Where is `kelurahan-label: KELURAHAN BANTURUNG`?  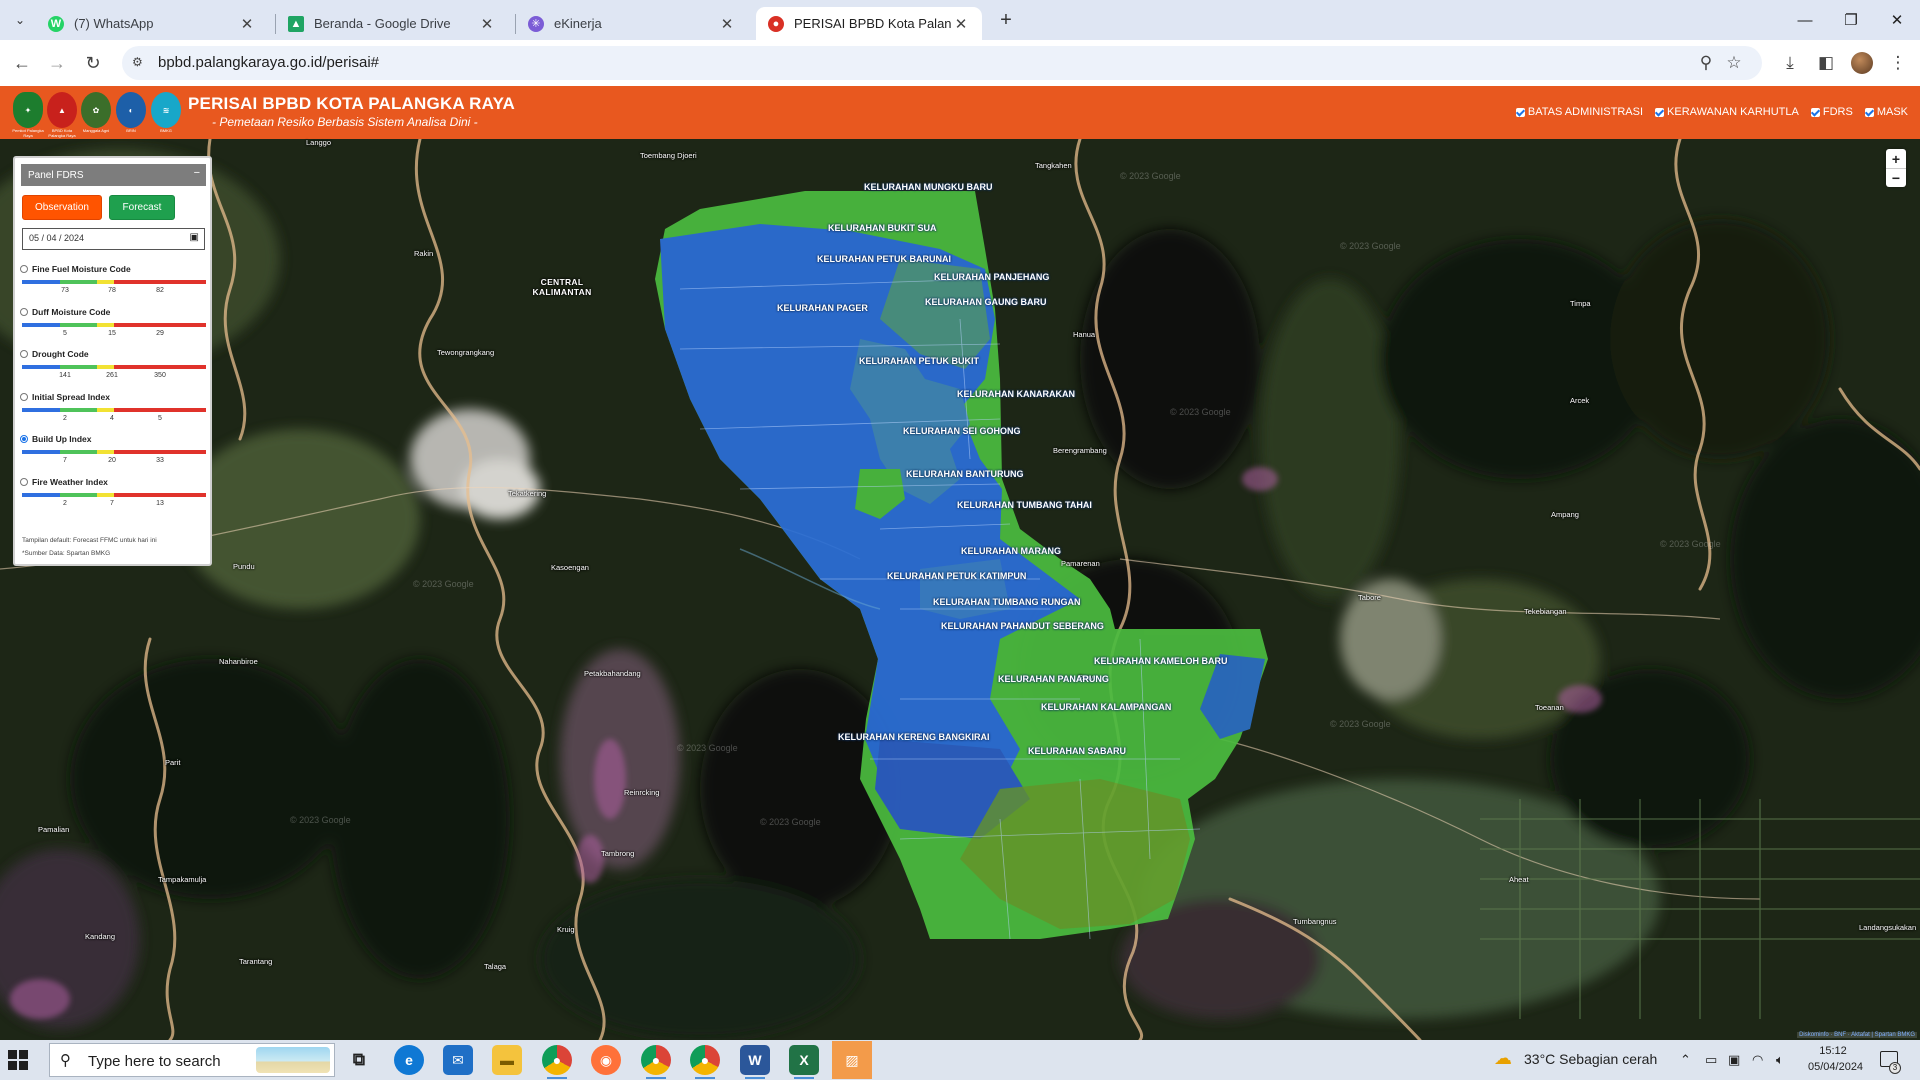 kelurahan-label: KELURAHAN BANTURUNG is located at coordinates (965, 474).